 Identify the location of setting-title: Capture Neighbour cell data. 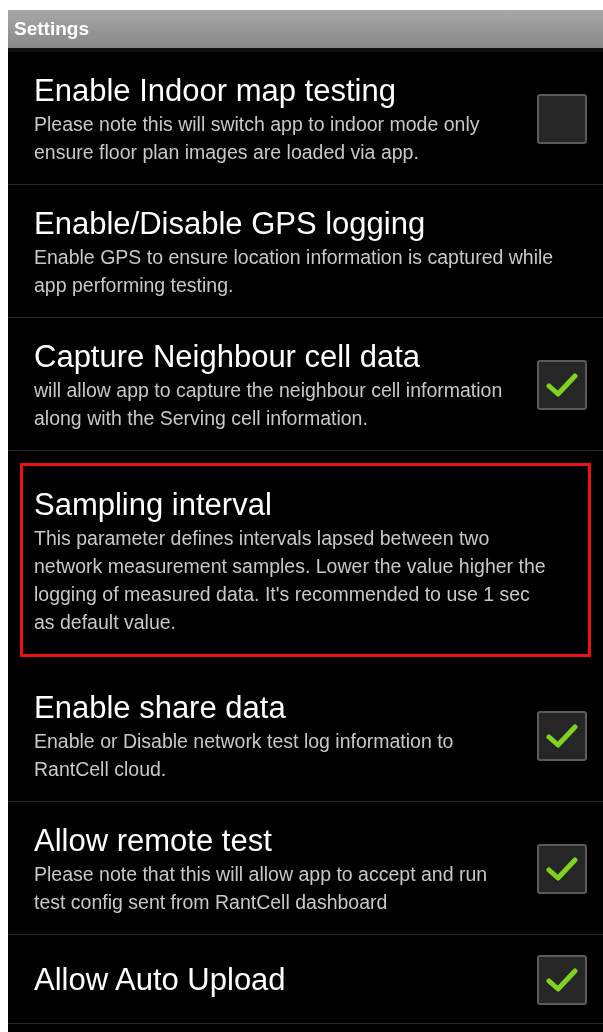
(228, 357).